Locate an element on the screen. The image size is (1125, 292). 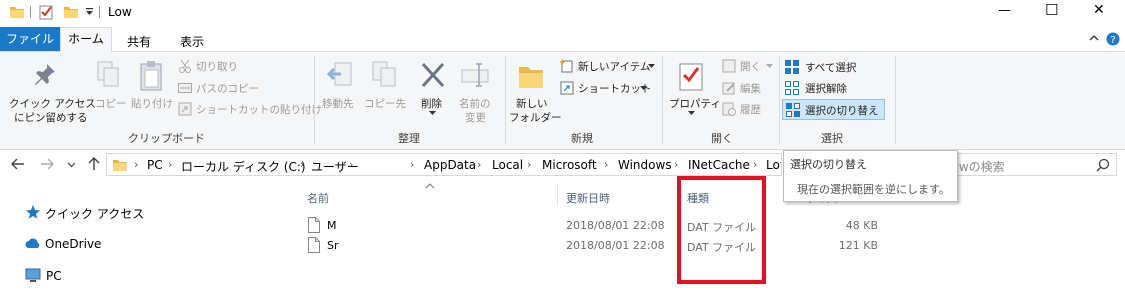
paste-label: 貼り付け is located at coordinates (152, 104).